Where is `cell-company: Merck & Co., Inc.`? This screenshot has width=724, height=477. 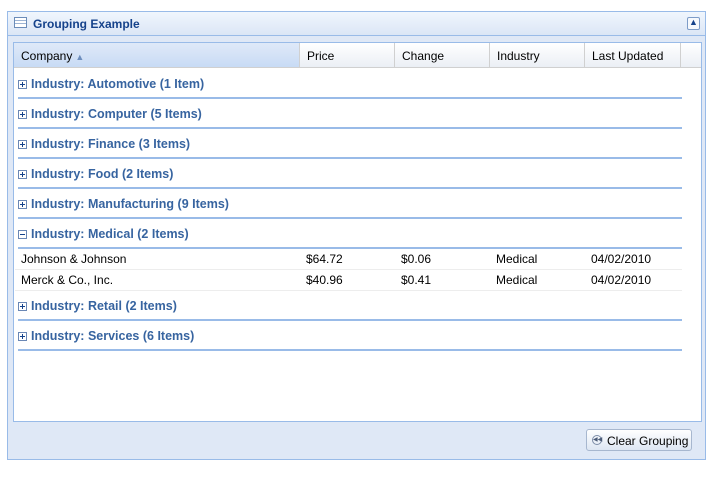
cell-company: Merck & Co., Inc. is located at coordinates (67, 280).